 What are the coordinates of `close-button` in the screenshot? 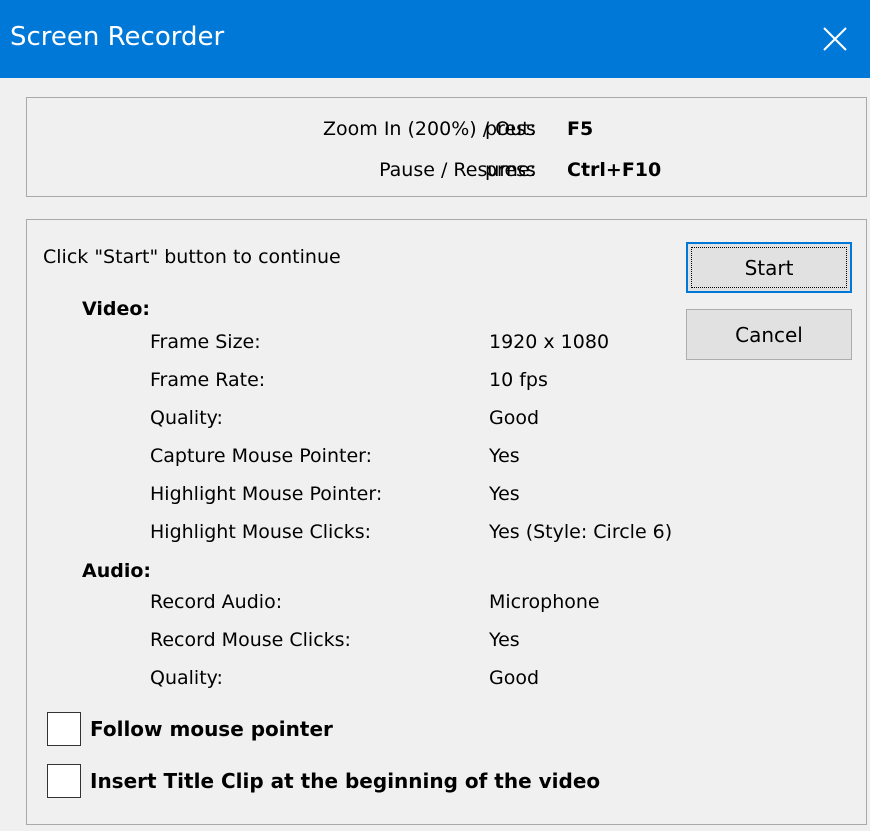 It's located at (835, 39).